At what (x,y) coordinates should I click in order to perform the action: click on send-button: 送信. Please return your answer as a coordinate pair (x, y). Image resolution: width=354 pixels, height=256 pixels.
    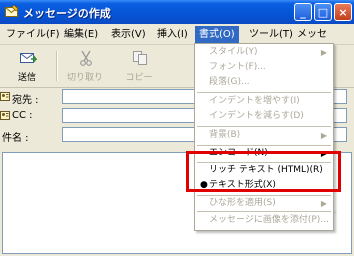
    Looking at the image, I should click on (27, 66).